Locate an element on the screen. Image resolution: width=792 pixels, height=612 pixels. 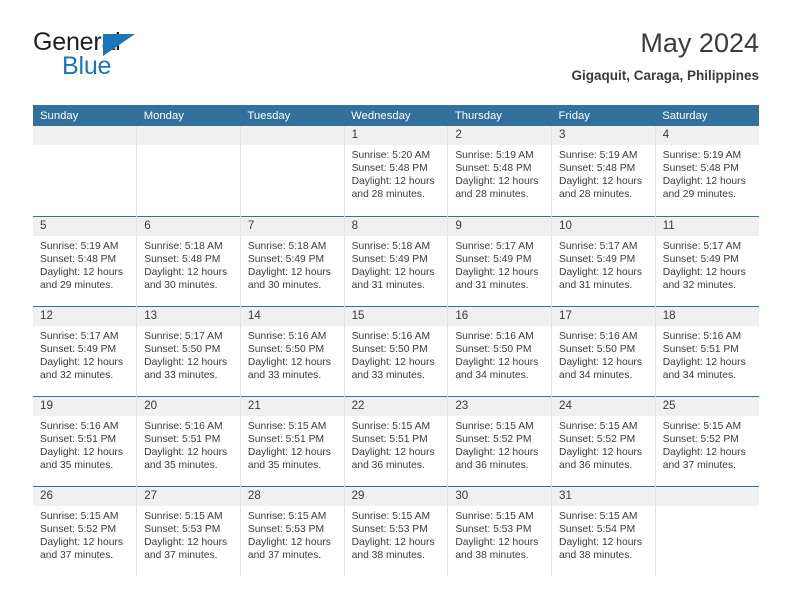
sunrise-time: Sunrise: 5:18 AM is located at coordinates (183, 246).